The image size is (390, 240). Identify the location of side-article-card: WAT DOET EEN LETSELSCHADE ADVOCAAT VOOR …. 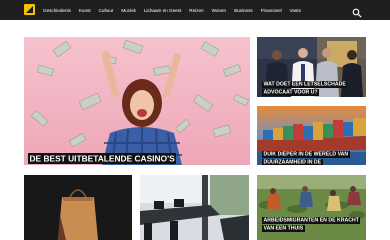
(311, 67).